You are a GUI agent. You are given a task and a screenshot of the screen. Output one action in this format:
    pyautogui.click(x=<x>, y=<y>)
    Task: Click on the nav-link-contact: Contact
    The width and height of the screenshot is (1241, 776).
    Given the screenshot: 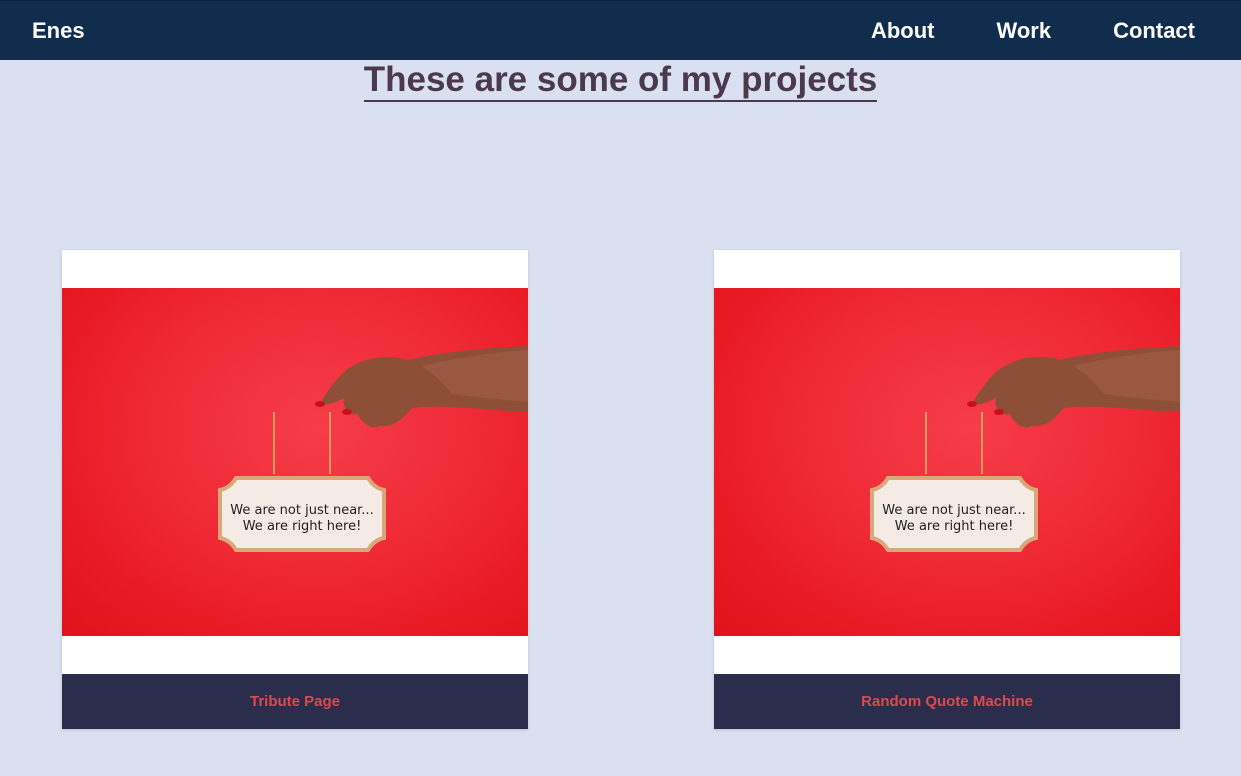 What is the action you would take?
    pyautogui.click(x=1154, y=31)
    